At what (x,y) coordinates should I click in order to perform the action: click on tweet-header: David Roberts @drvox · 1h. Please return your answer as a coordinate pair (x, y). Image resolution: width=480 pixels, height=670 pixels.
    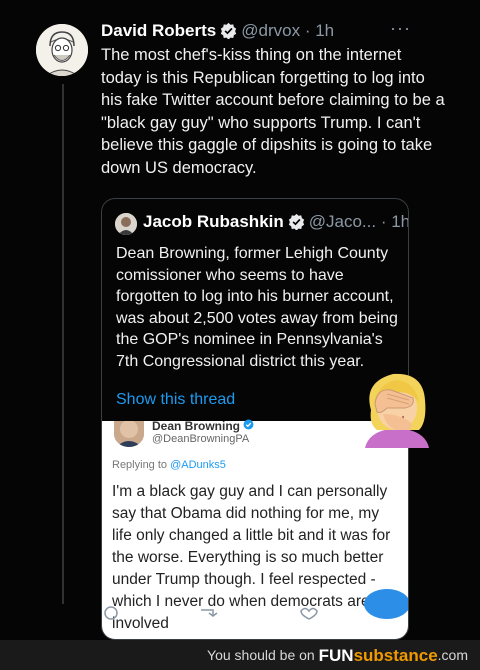
    Looking at the image, I should click on (217, 32).